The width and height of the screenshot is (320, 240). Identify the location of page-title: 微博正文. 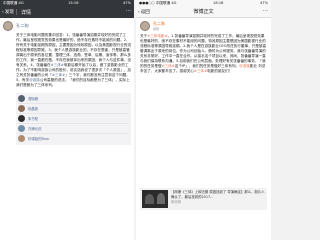
(203, 11).